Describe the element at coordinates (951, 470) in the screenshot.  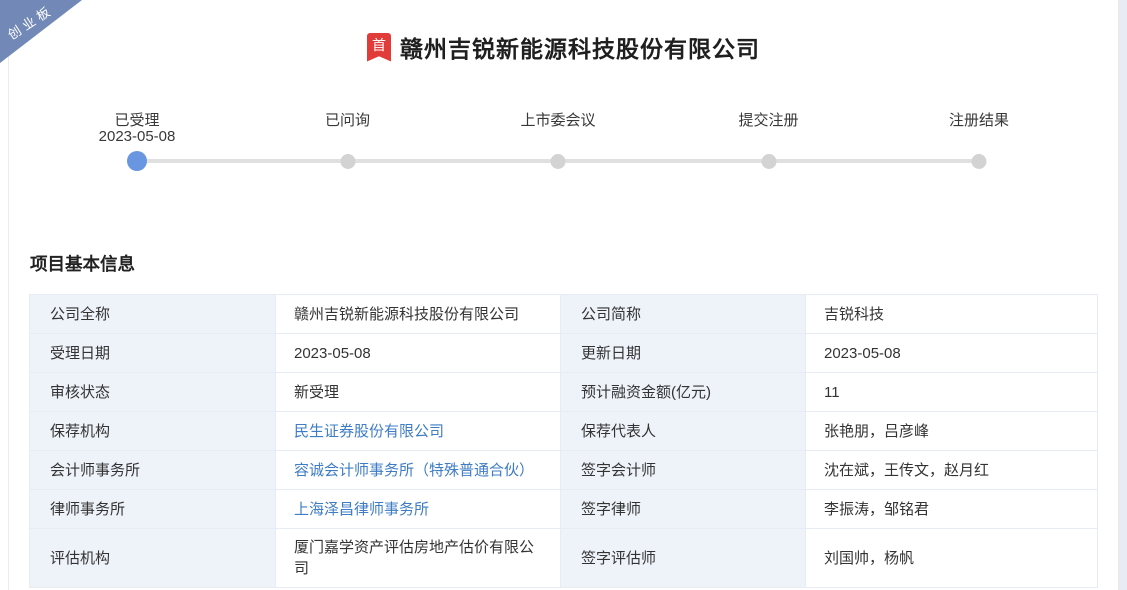
I see `field-value-cell: 沈在斌，王传文，赵月红` at that location.